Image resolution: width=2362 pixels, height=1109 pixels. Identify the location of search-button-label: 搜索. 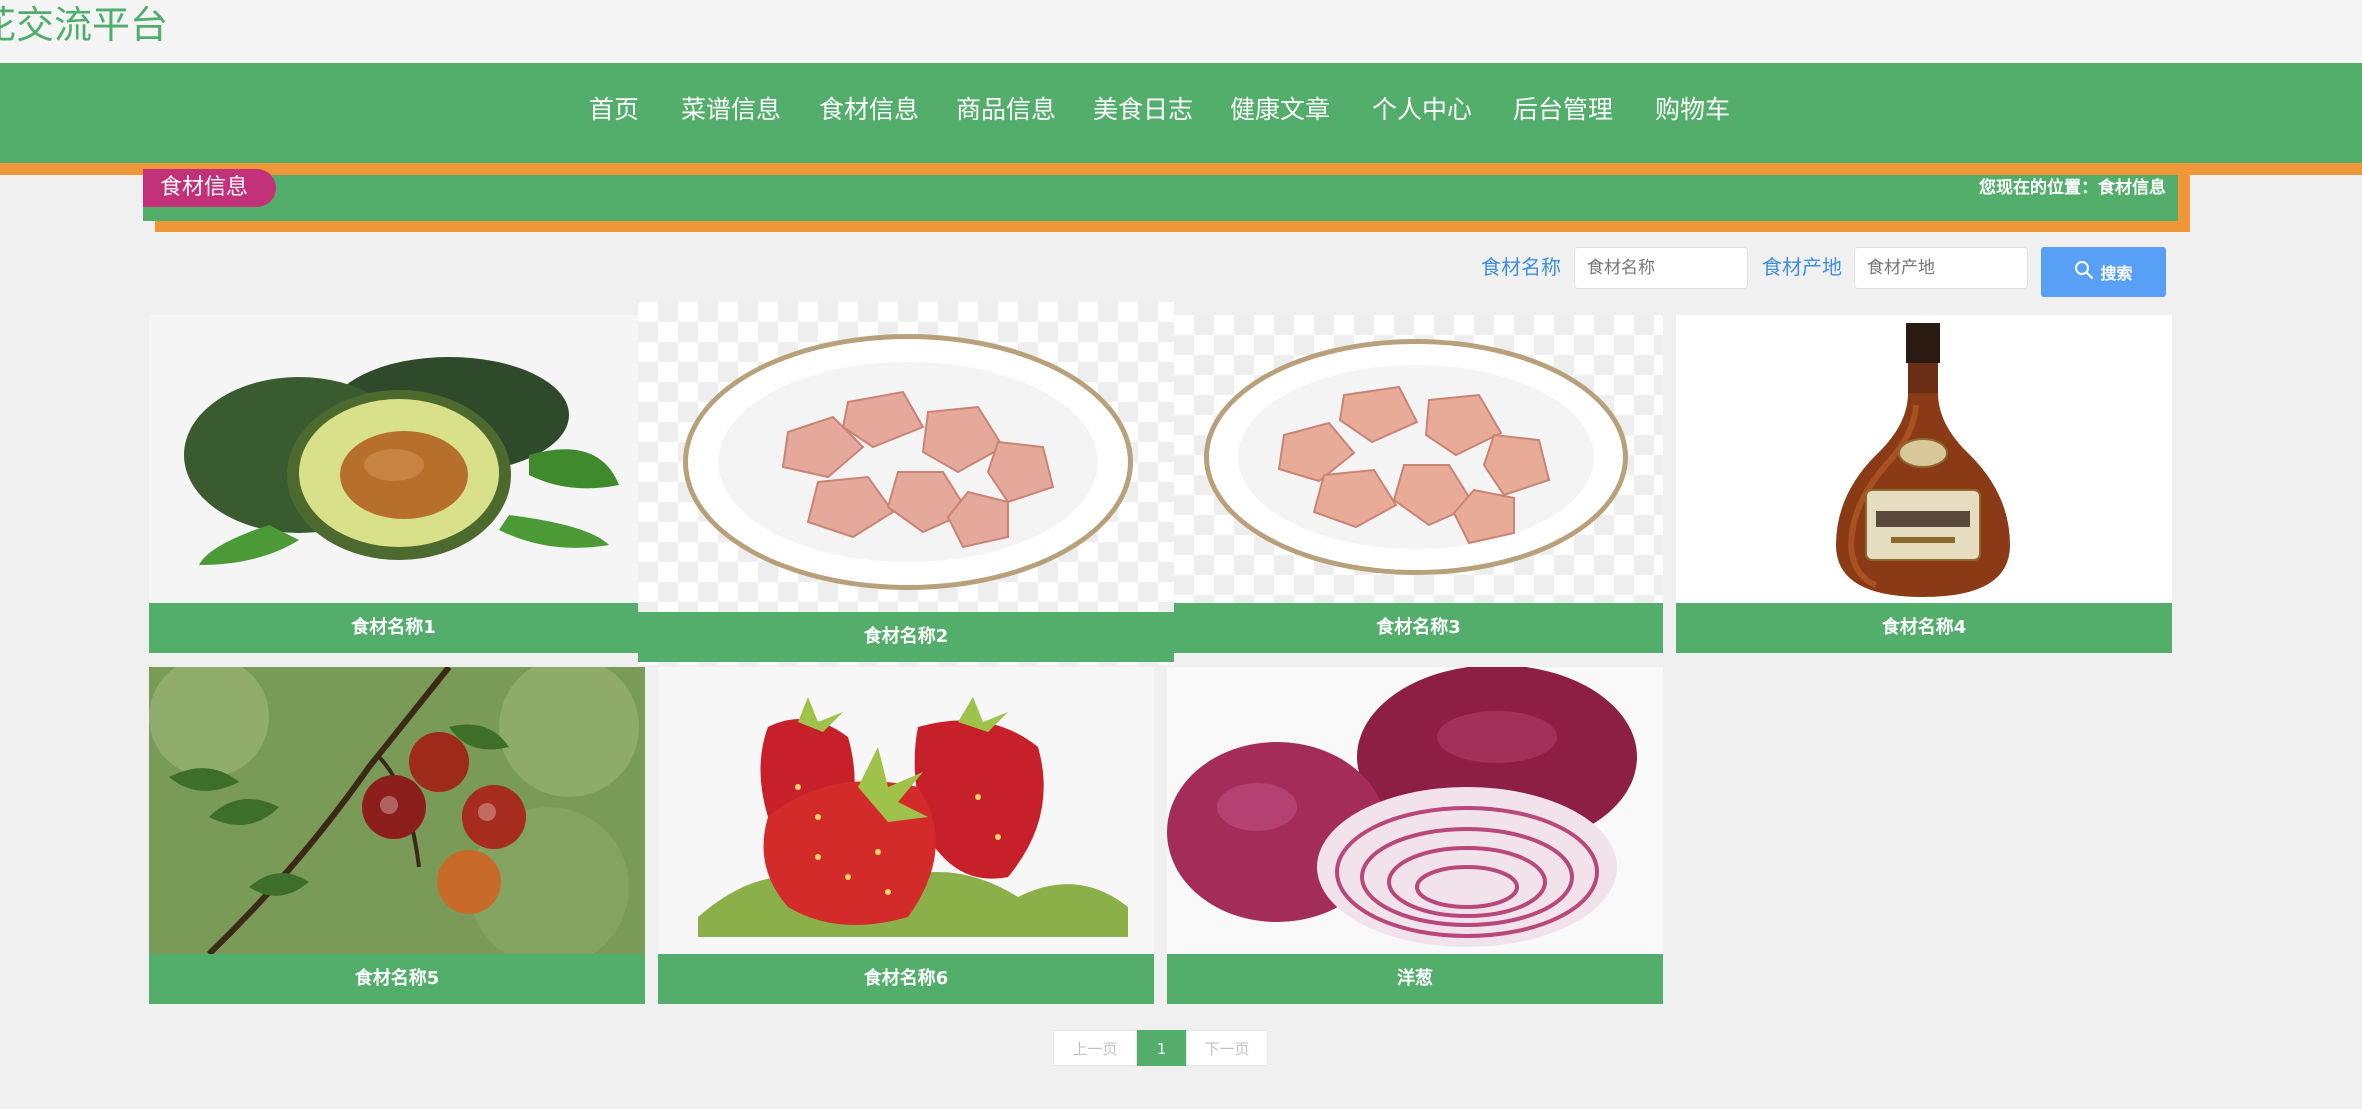
(2116, 273).